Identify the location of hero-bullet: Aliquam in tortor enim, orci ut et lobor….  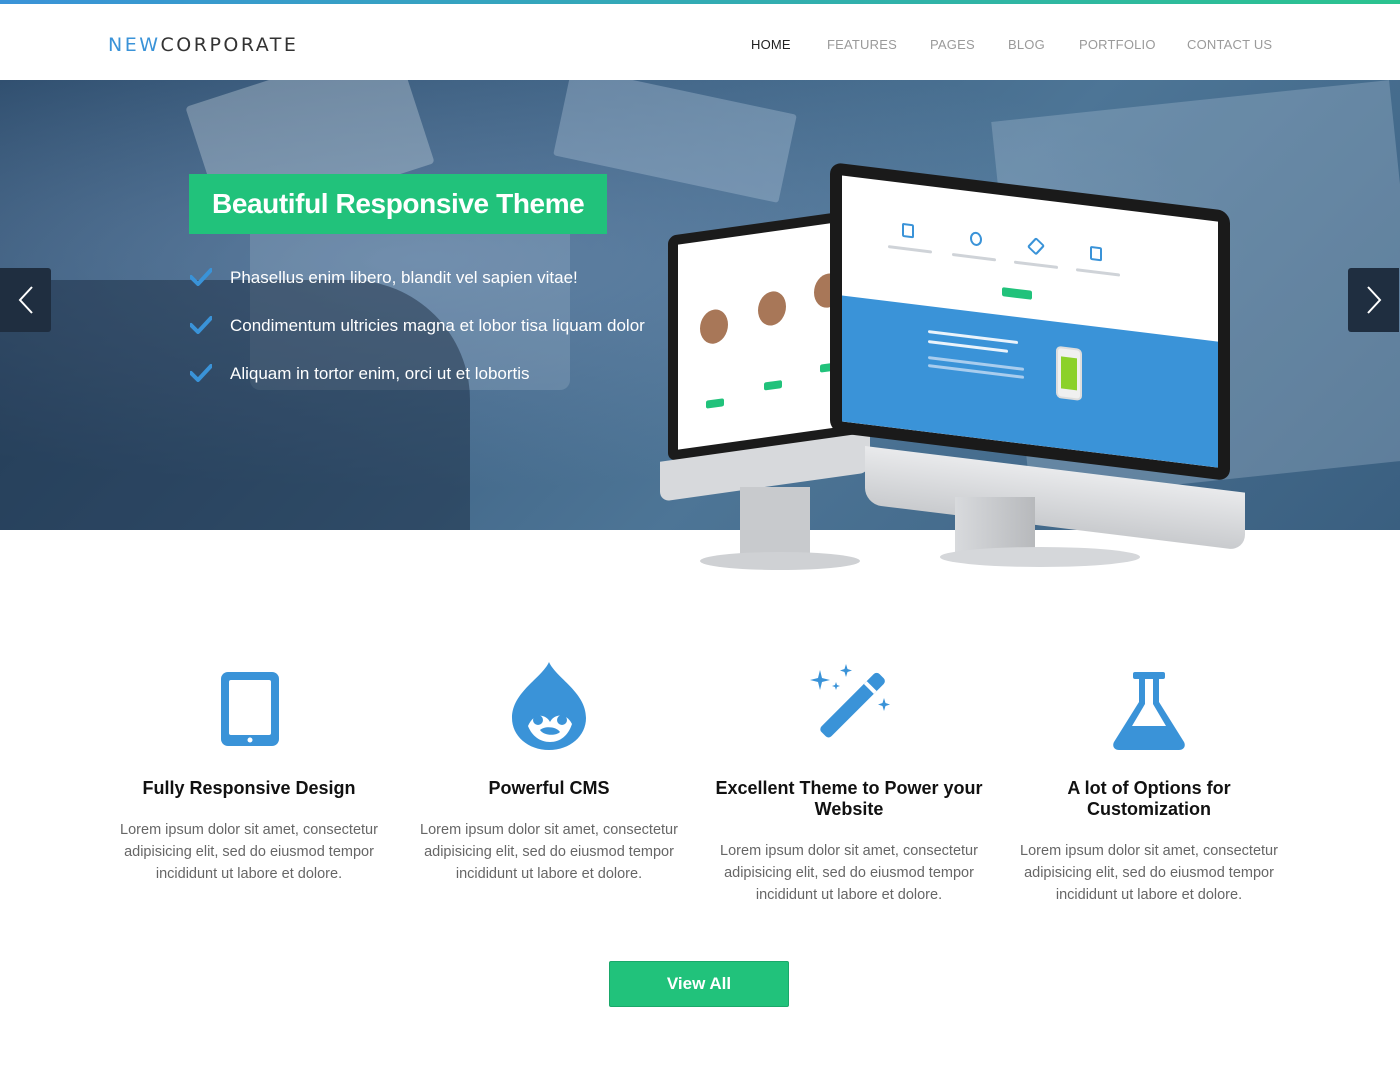
(417, 382).